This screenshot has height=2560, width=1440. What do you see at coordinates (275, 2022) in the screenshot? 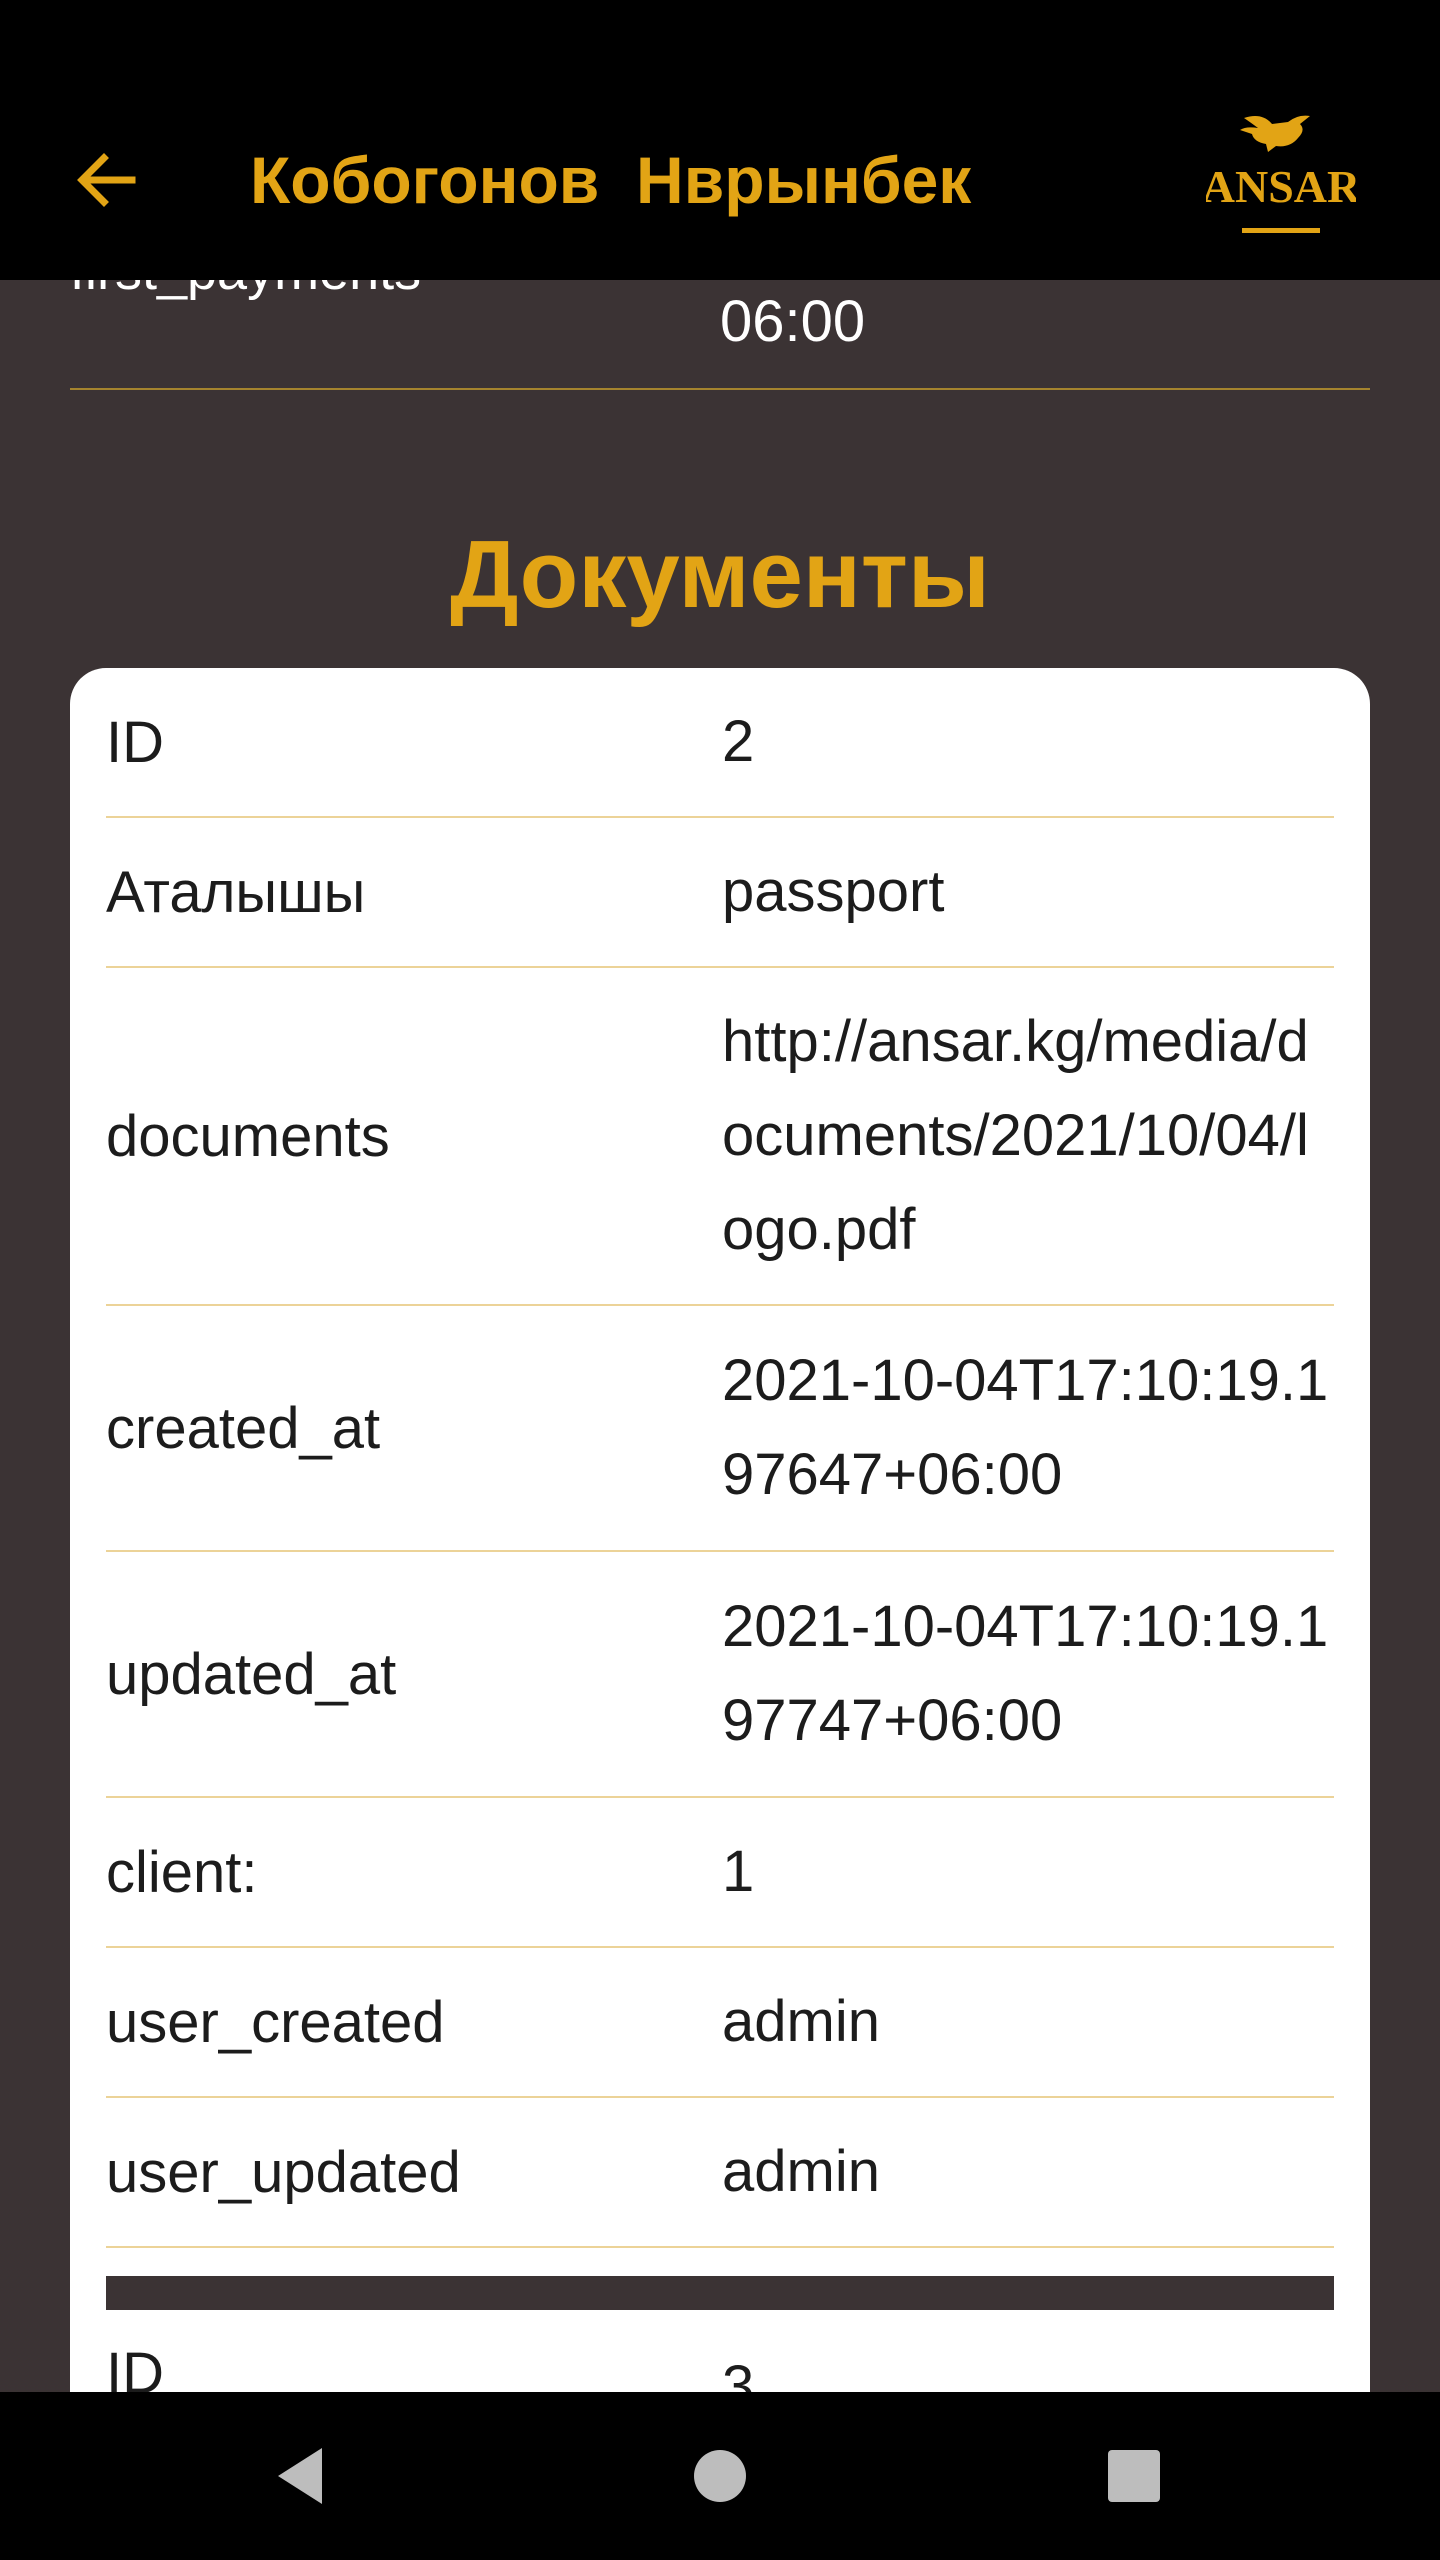
I see `row-key: user_created` at bounding box center [275, 2022].